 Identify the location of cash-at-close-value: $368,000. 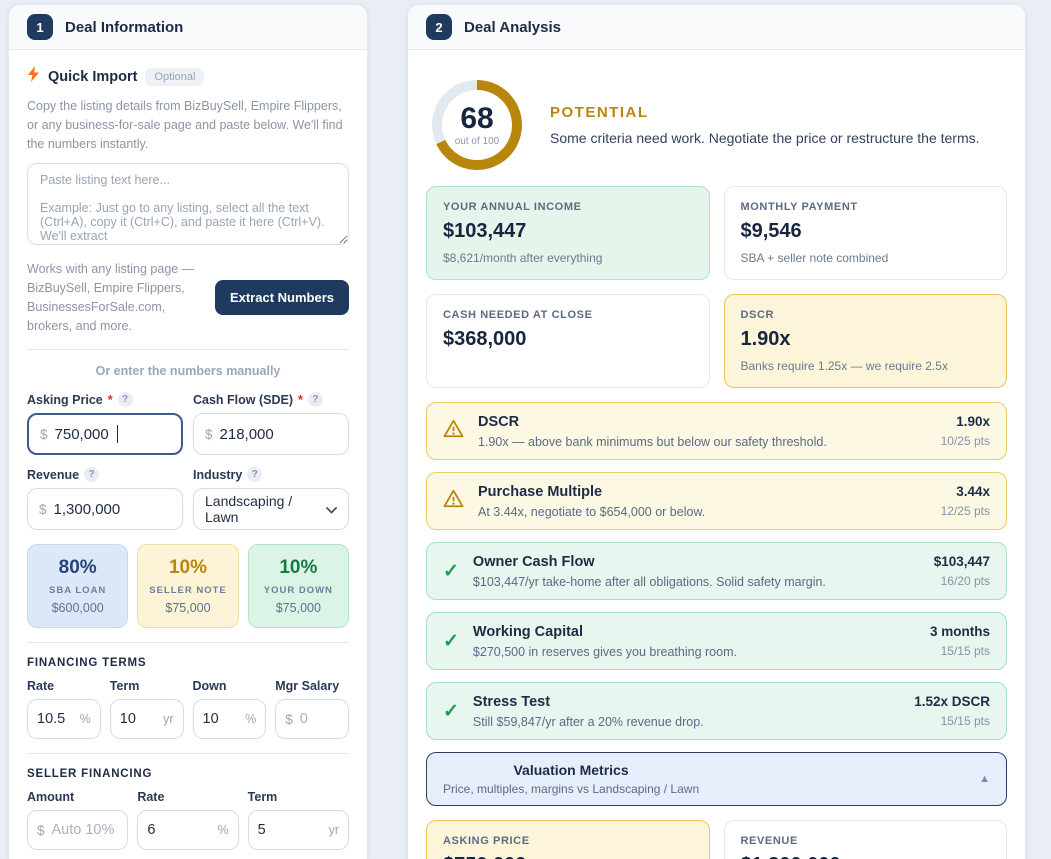
(485, 339).